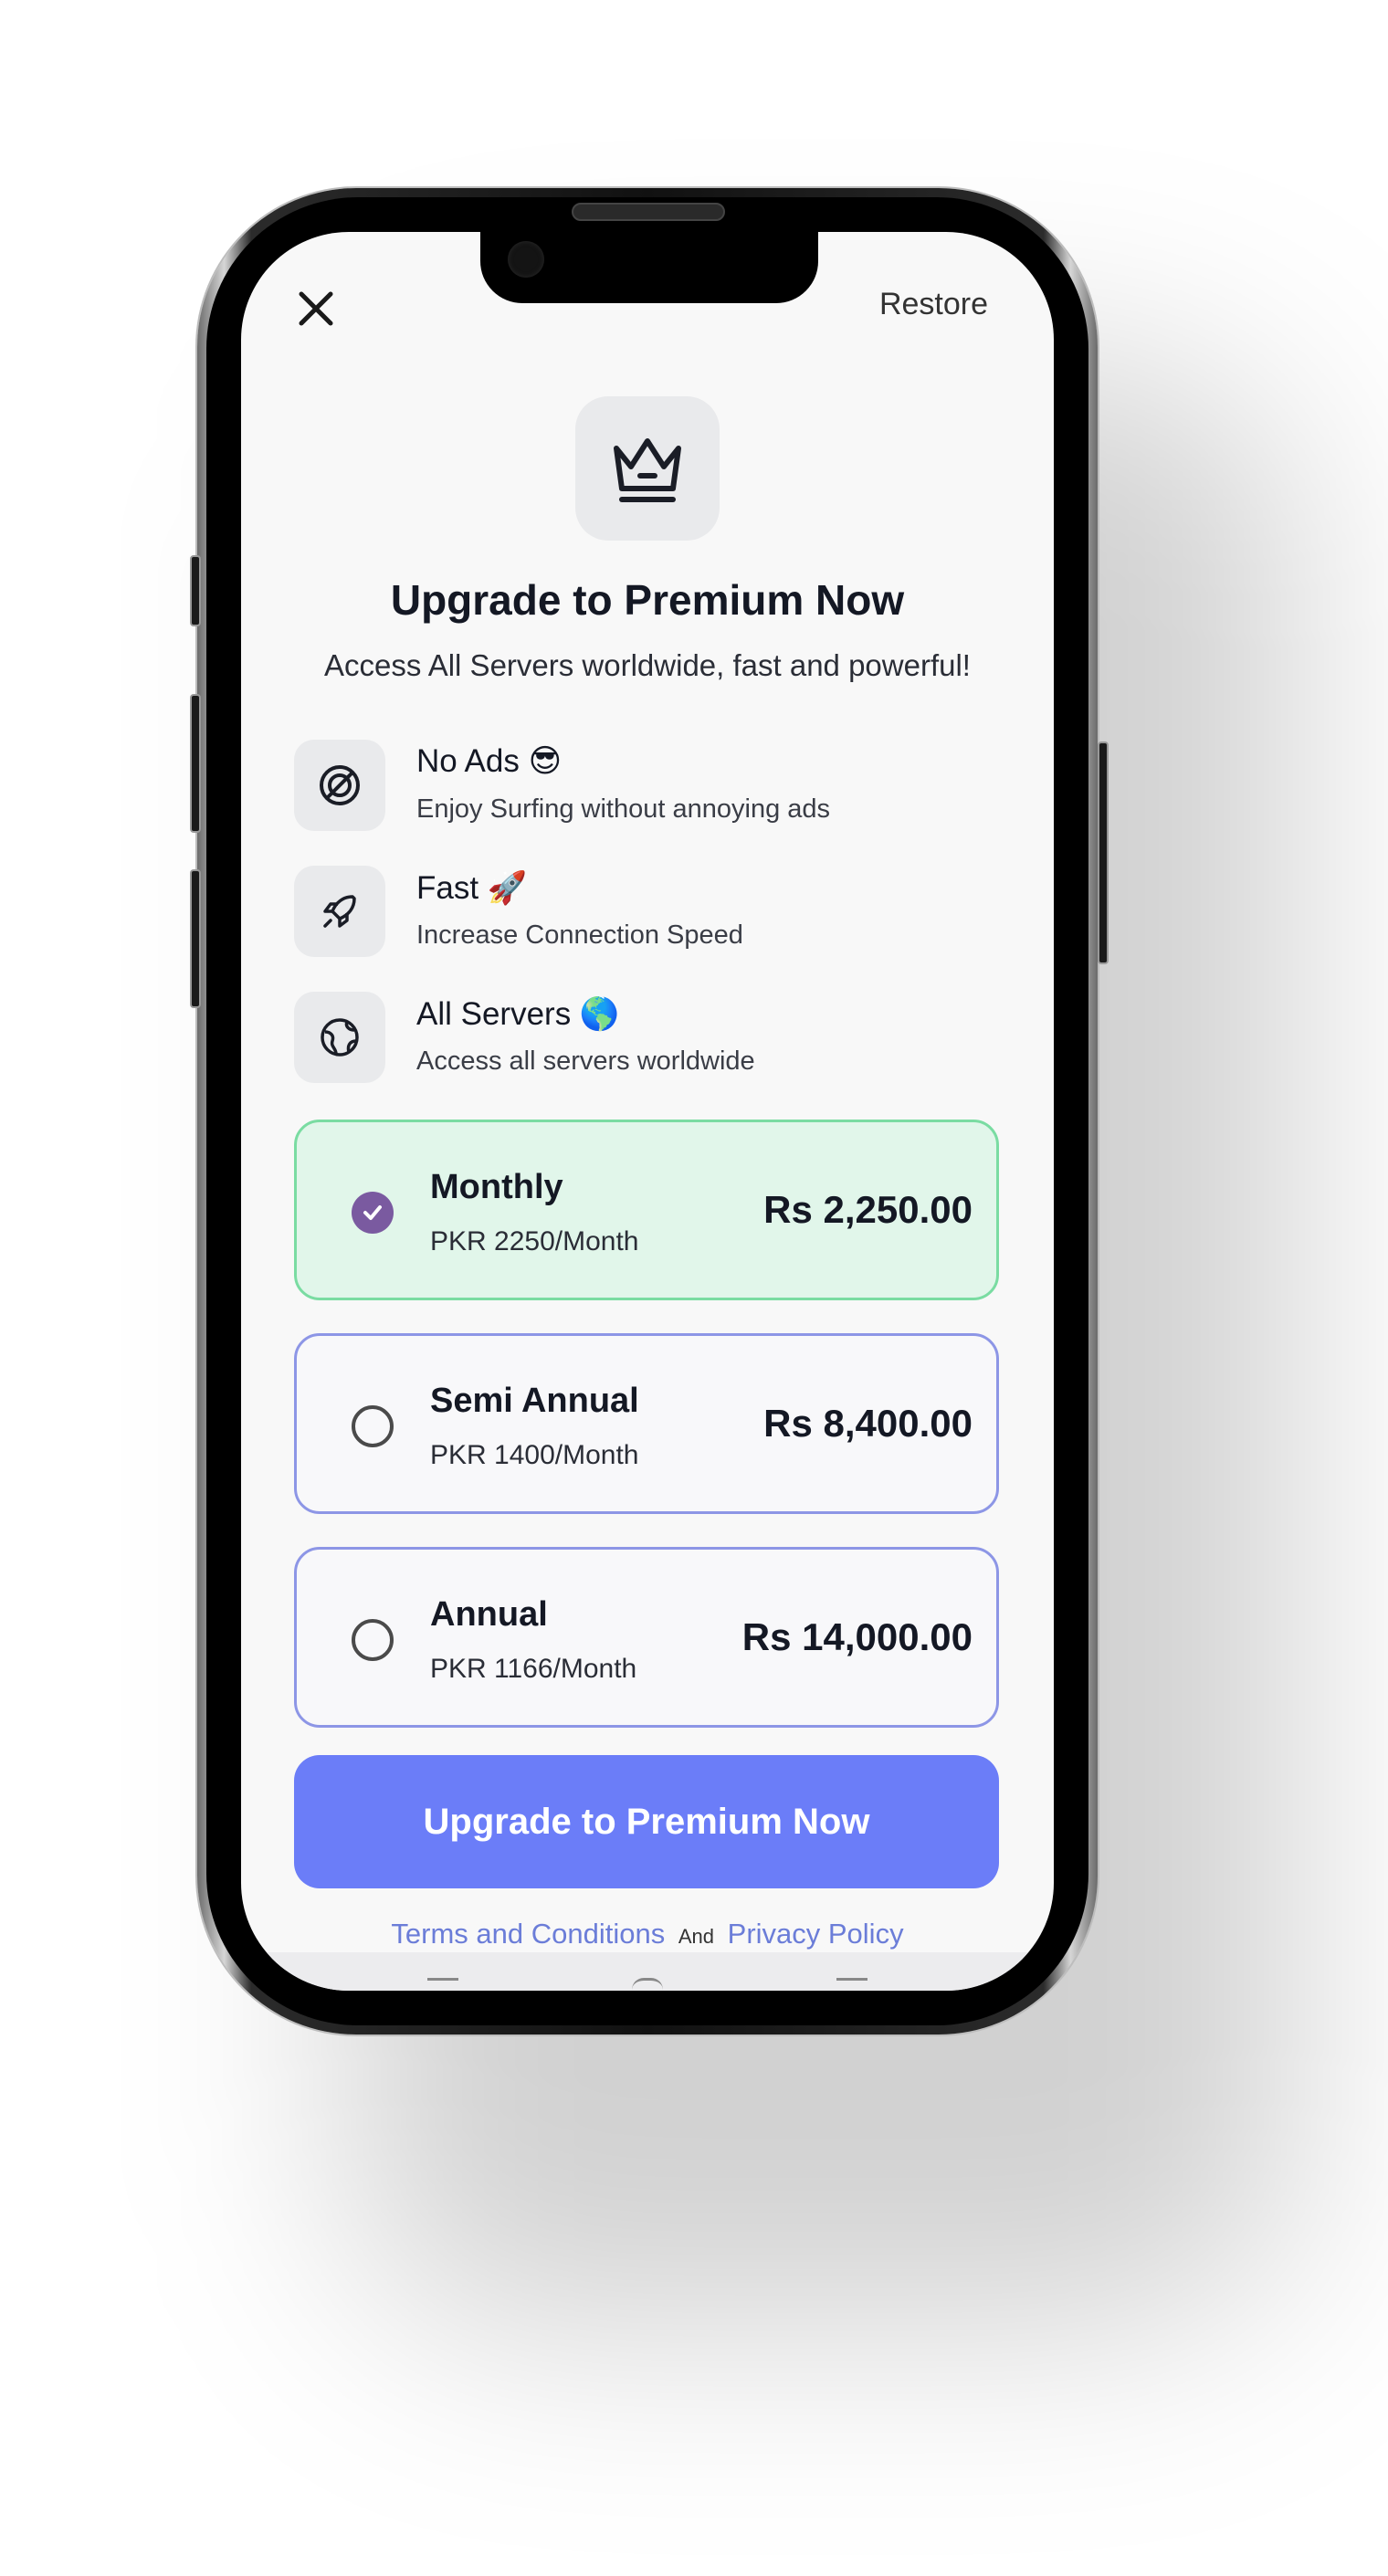 This screenshot has width=1388, height=2576. What do you see at coordinates (646, 1210) in the screenshot?
I see `plan-monthly: Monthly PKR 2250/Month Rs 2,250.00` at bounding box center [646, 1210].